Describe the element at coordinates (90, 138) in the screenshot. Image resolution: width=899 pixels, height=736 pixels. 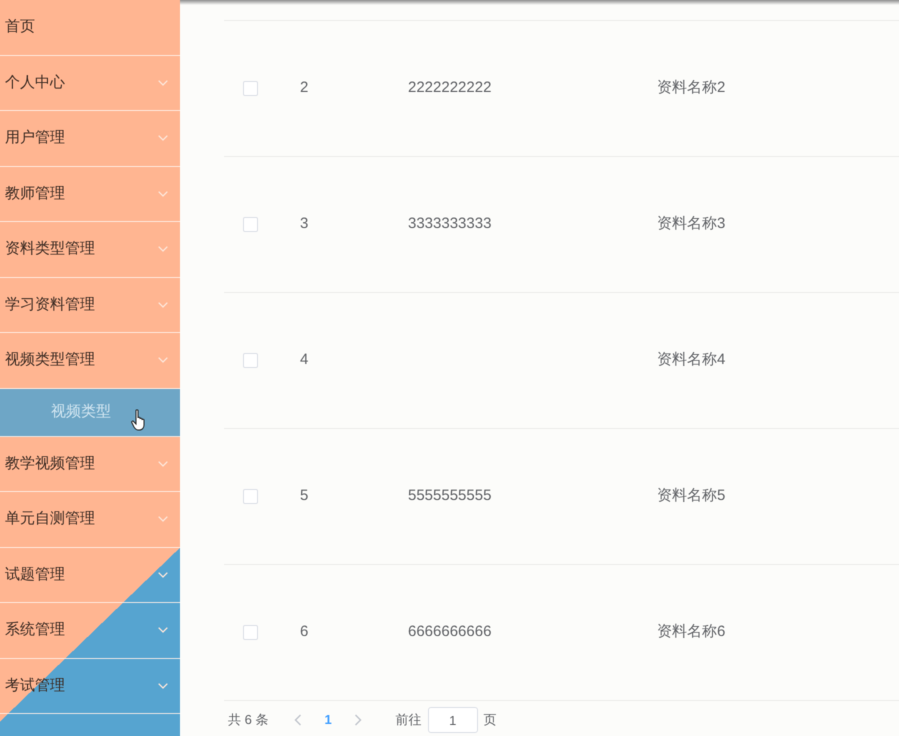
I see `sidebar-menu-item: 用户管理` at that location.